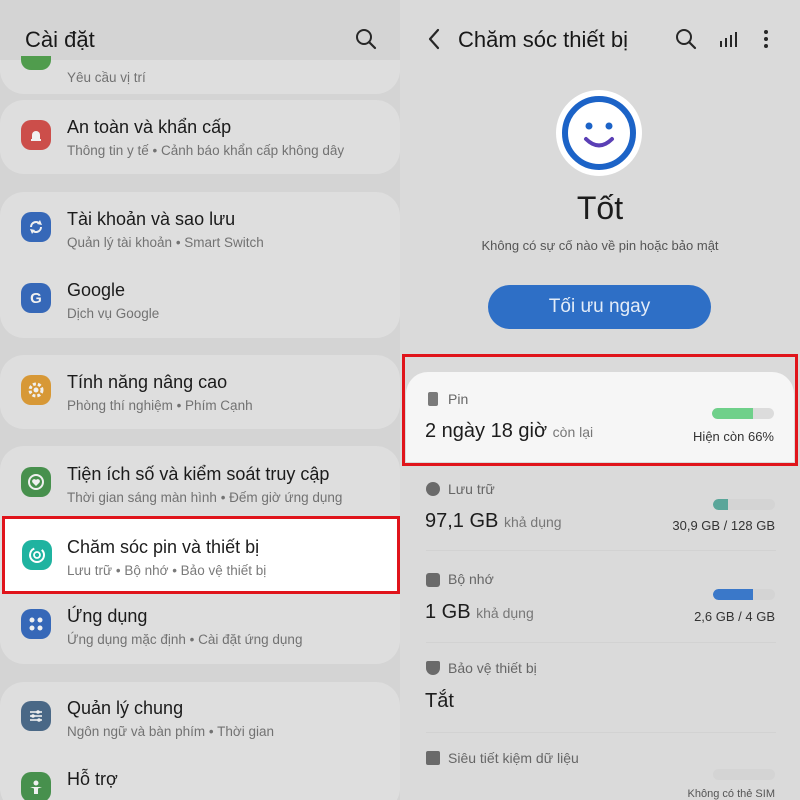 The image size is (800, 800). Describe the element at coordinates (36, 63) in the screenshot. I see `location-icon` at that location.